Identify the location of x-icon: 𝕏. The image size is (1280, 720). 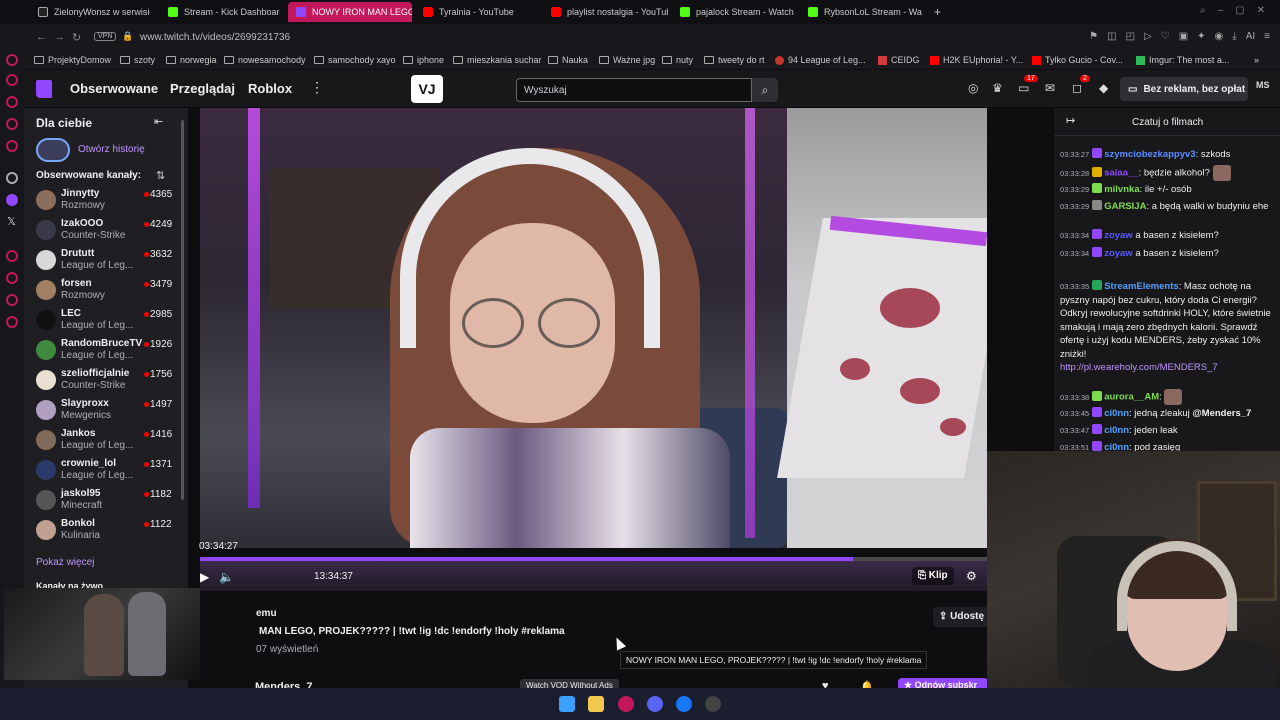
(11, 221).